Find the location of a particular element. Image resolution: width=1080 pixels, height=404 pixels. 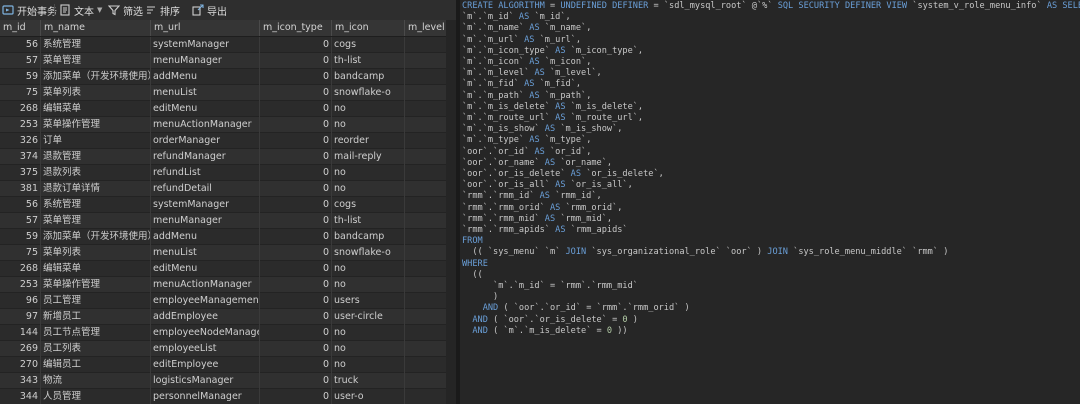

cell-m-url: editMenu is located at coordinates (205, 268).